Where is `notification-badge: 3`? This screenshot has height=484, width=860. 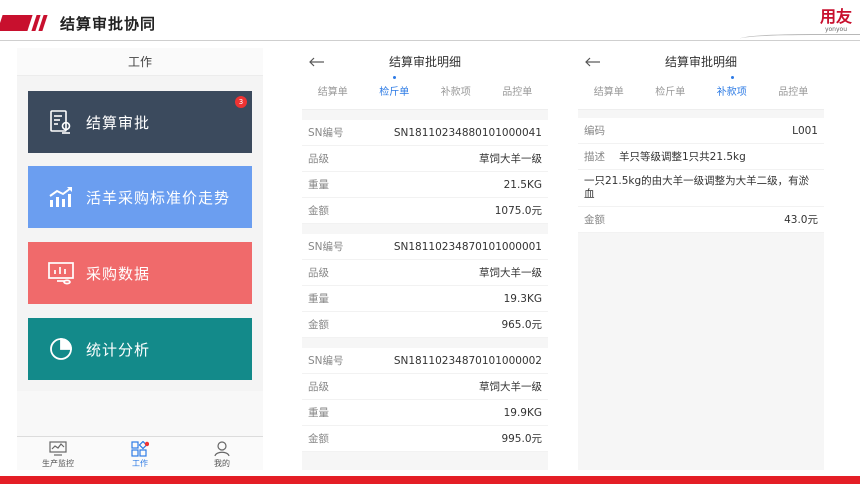 notification-badge: 3 is located at coordinates (241, 102).